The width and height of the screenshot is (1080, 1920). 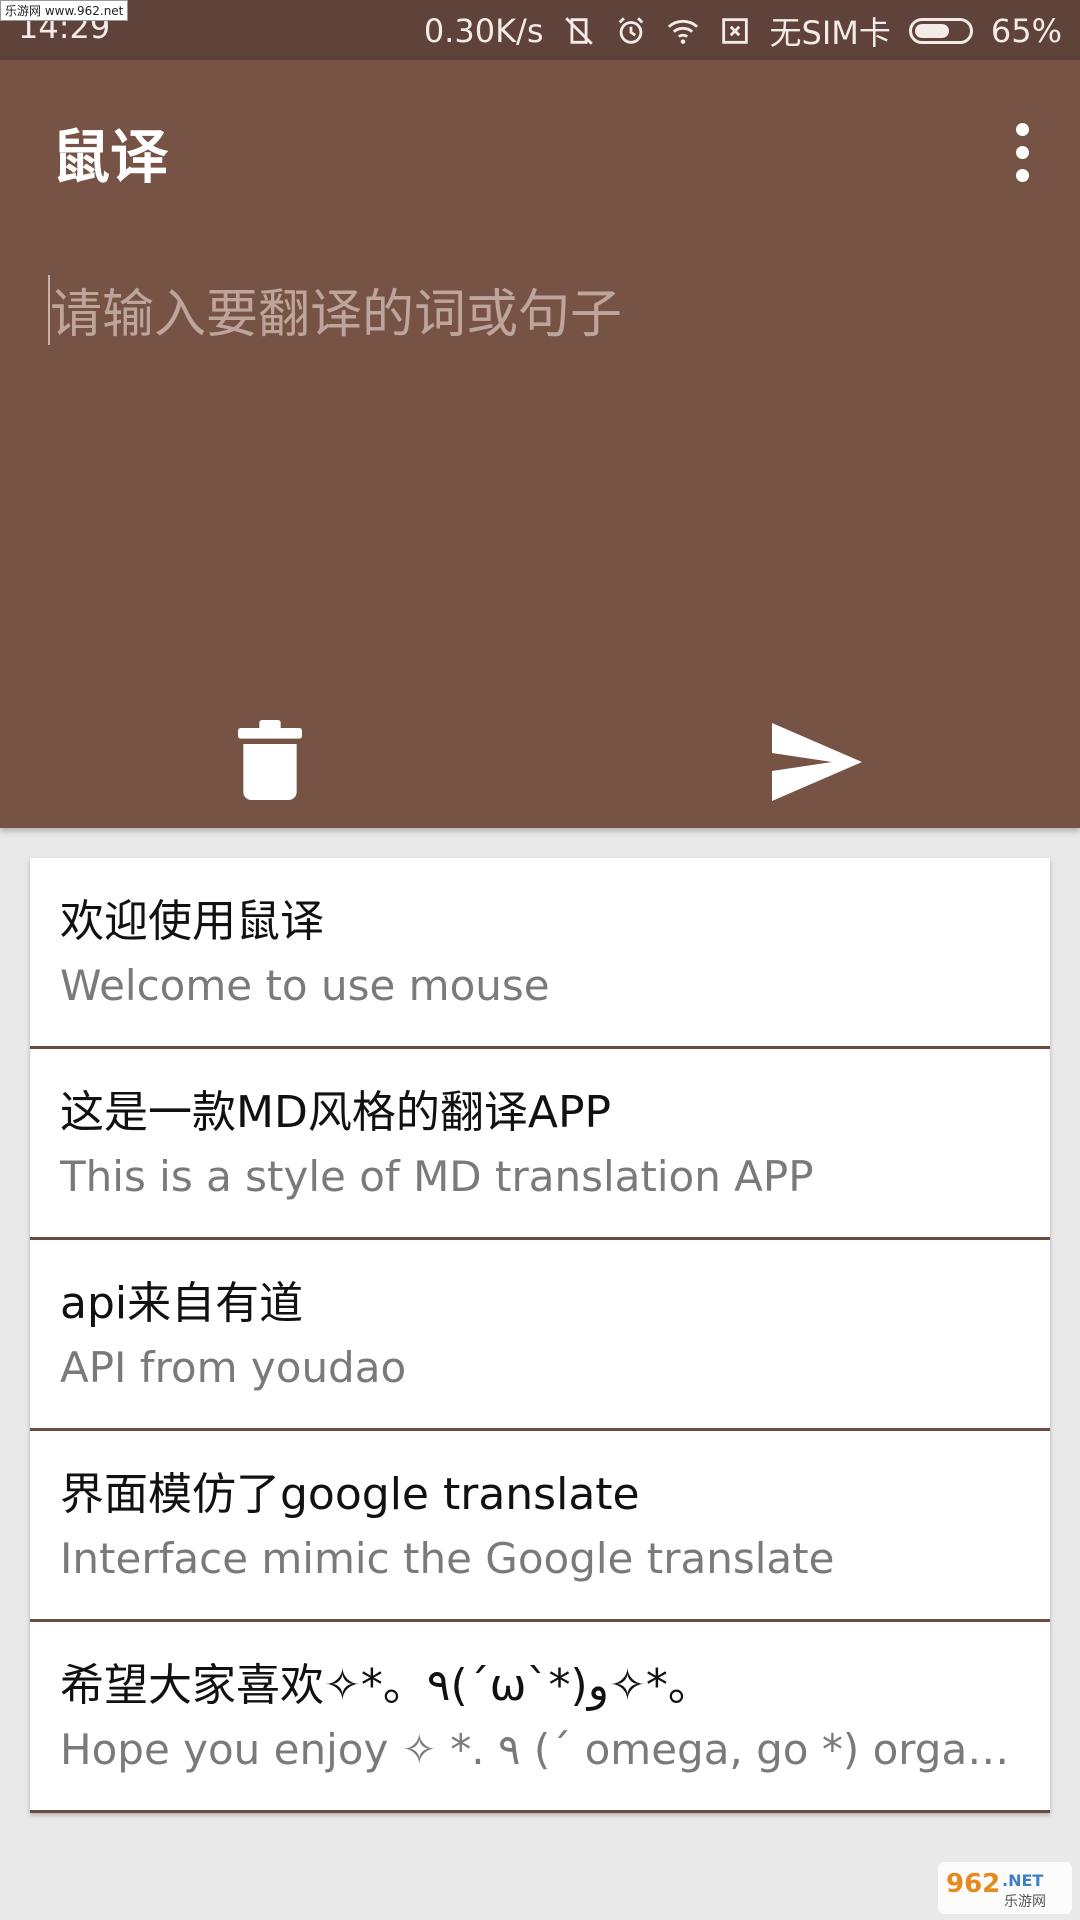 What do you see at coordinates (1026, 31) in the screenshot?
I see `battery-percent: 65%` at bounding box center [1026, 31].